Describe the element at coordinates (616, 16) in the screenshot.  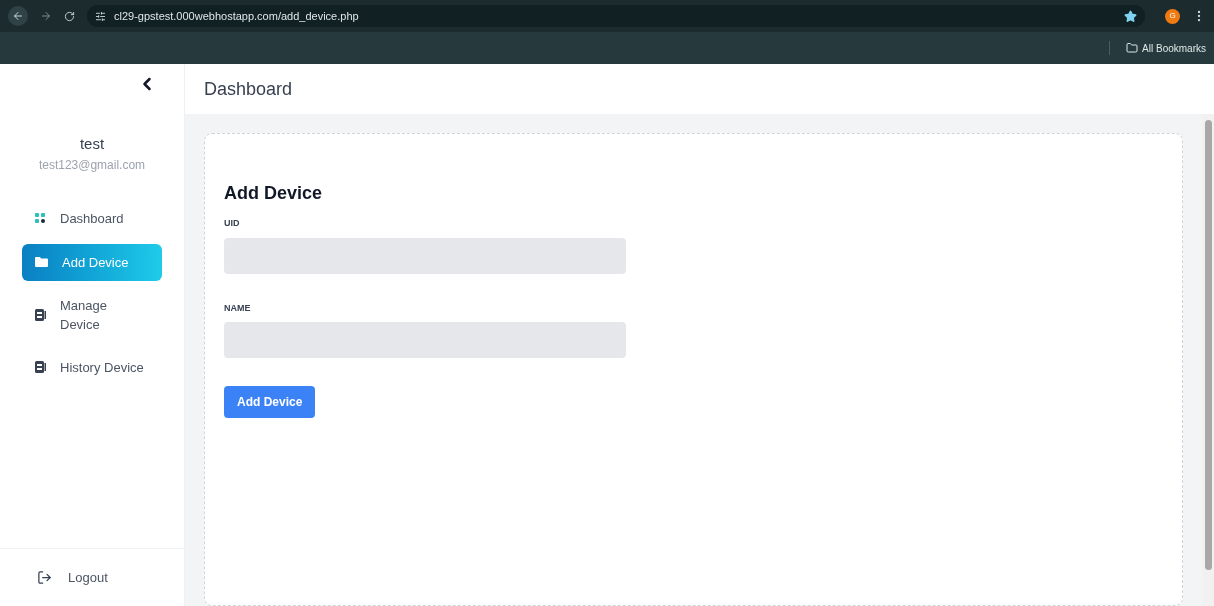
I see `address-bar: cl29-gpstest.000webhostapp.com/add_device.php` at that location.